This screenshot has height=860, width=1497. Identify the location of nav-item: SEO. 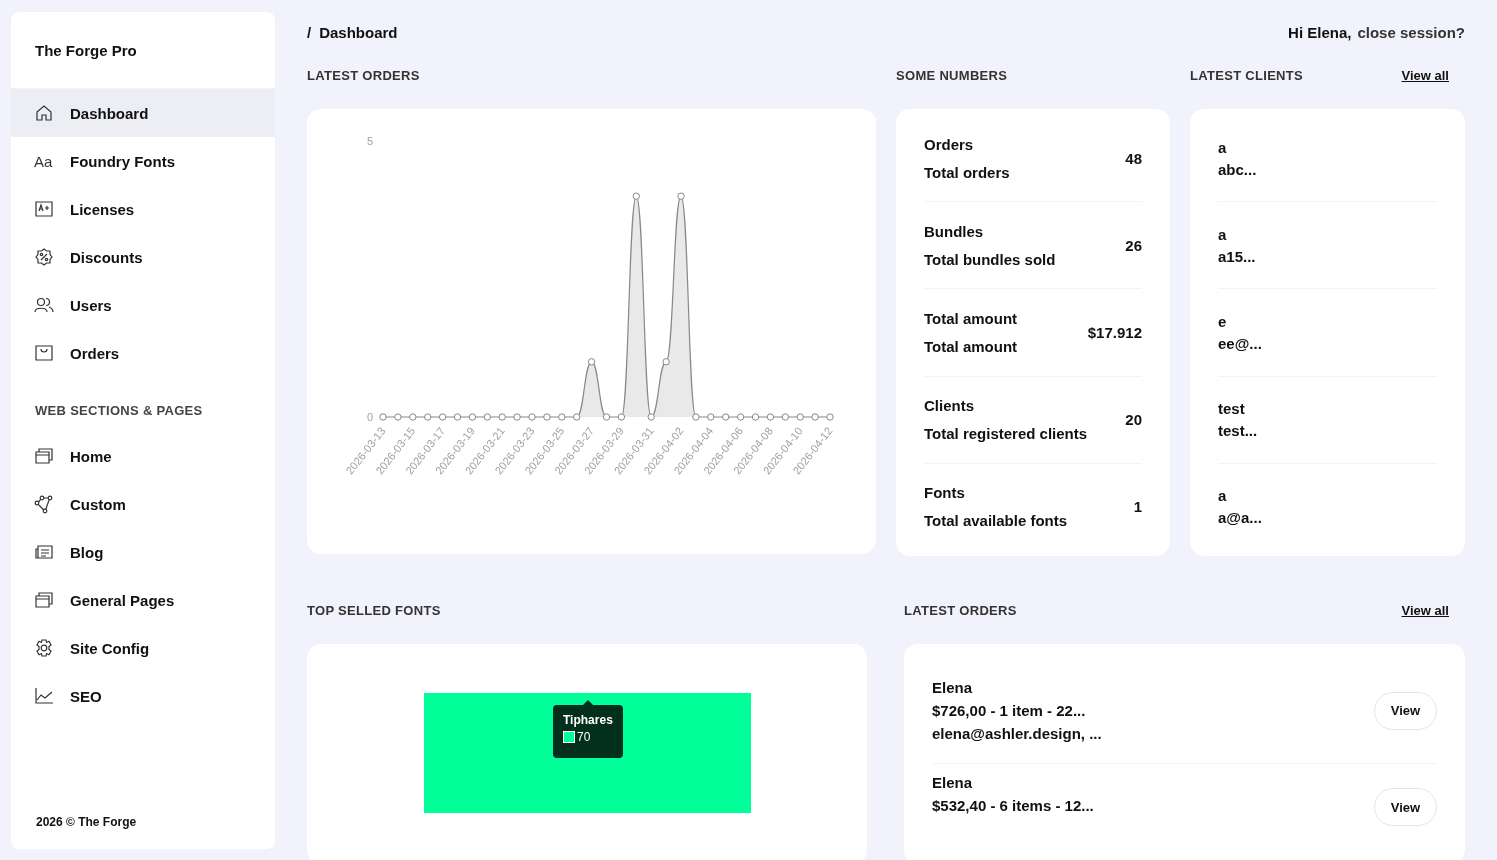
(143, 696).